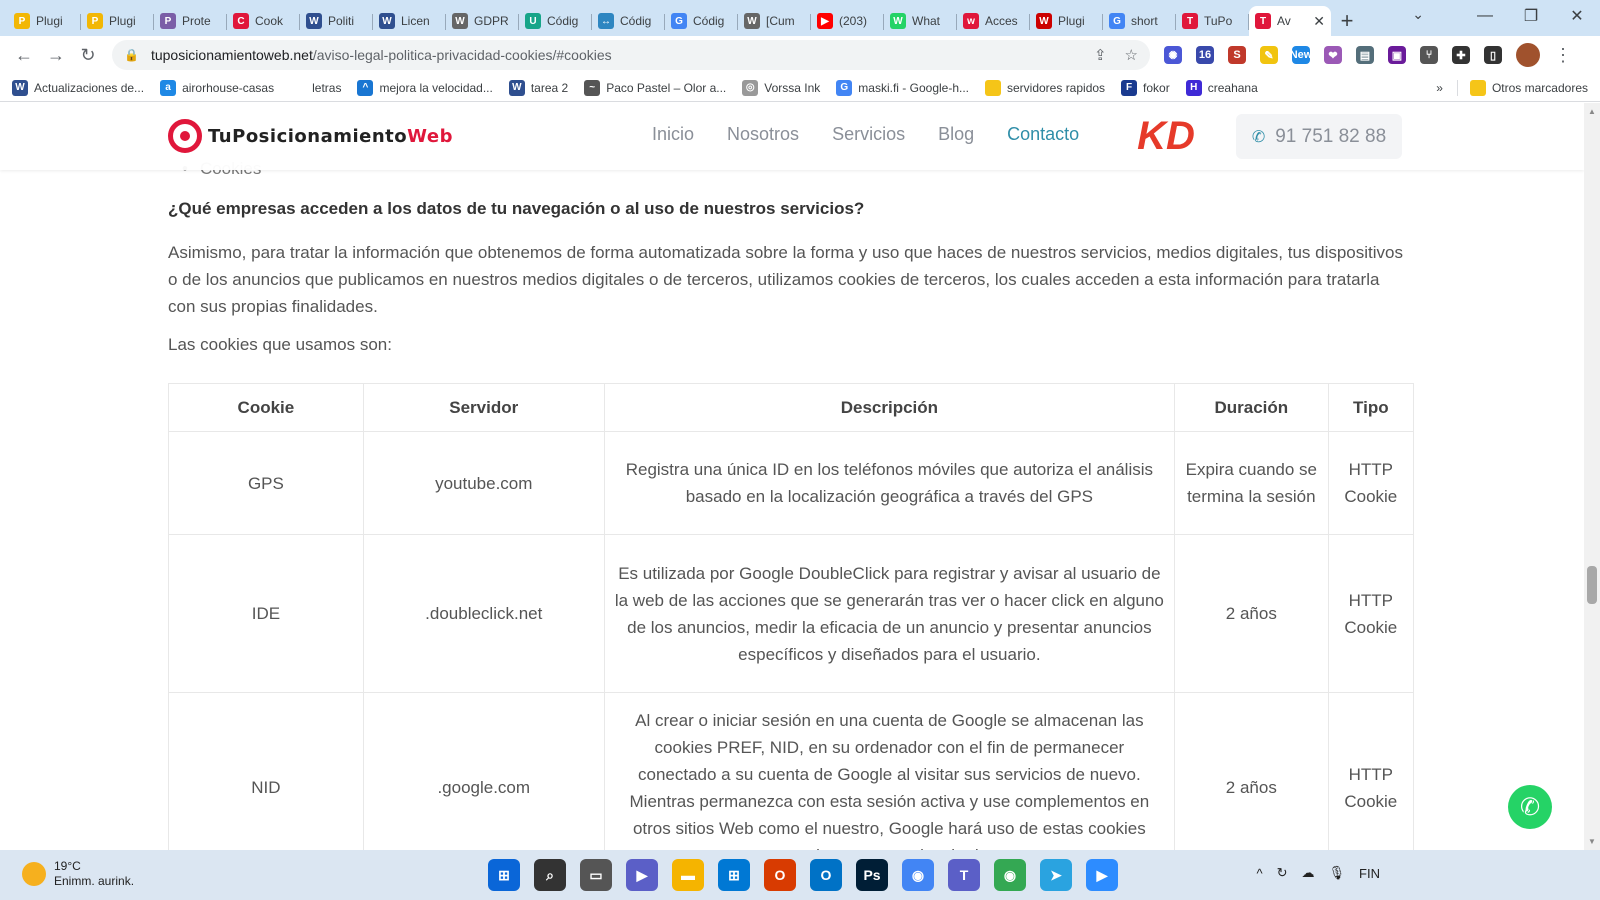 This screenshot has width=1600, height=900. What do you see at coordinates (1418, 14) in the screenshot?
I see `tab-search-icon: ⌄` at bounding box center [1418, 14].